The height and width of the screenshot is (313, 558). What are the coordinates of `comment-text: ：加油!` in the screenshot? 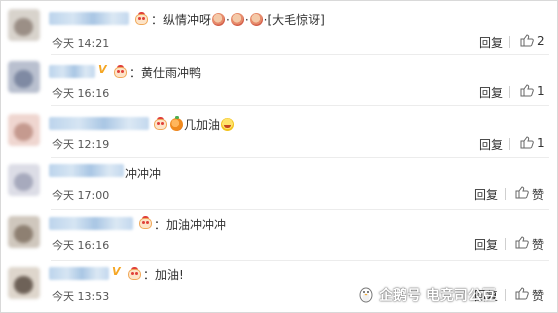 It's located at (163, 275).